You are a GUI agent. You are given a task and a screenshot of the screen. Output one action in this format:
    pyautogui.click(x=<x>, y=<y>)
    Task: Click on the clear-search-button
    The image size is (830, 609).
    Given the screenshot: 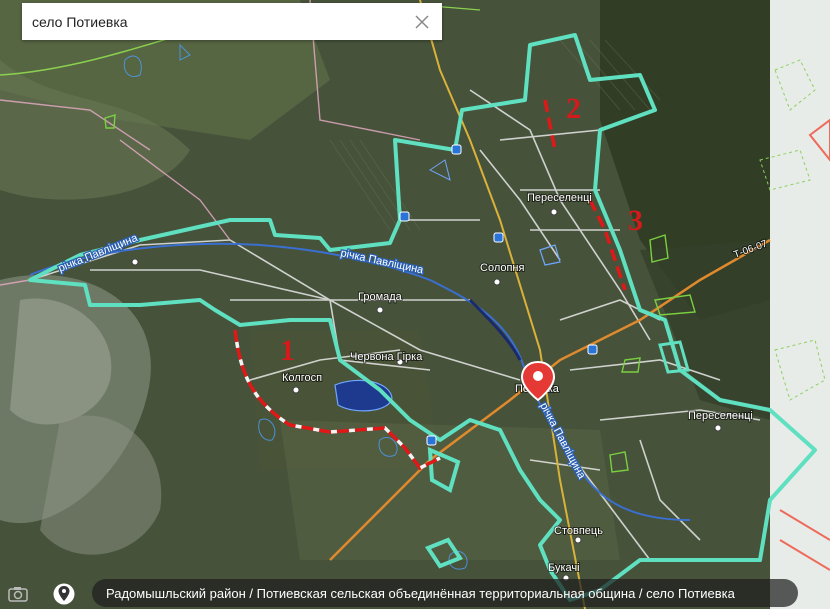 What is the action you would take?
    pyautogui.click(x=422, y=22)
    